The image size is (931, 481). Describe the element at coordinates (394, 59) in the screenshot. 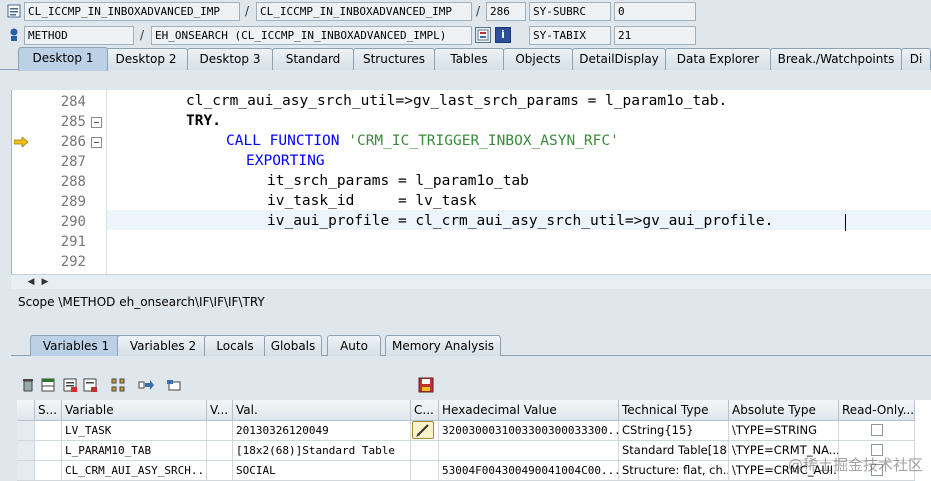

I see `tab-structures: Structures` at that location.